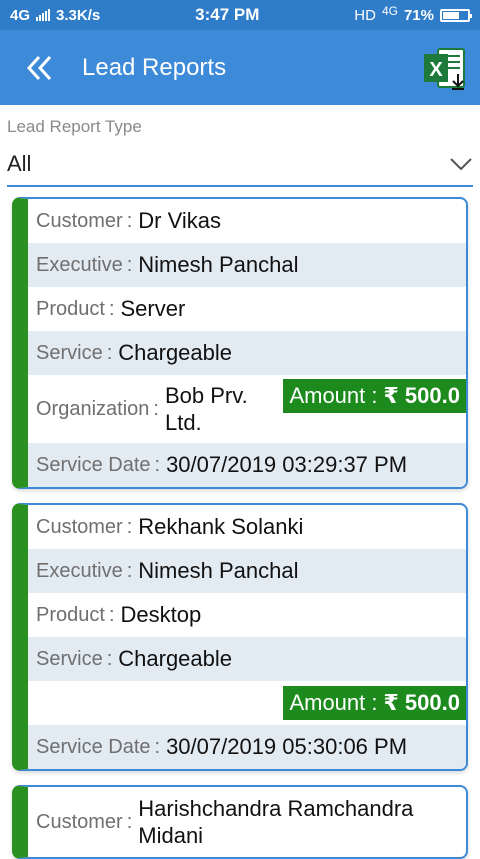 This screenshot has width=480, height=859. Describe the element at coordinates (111, 308) in the screenshot. I see `product-row: Product: Server` at that location.